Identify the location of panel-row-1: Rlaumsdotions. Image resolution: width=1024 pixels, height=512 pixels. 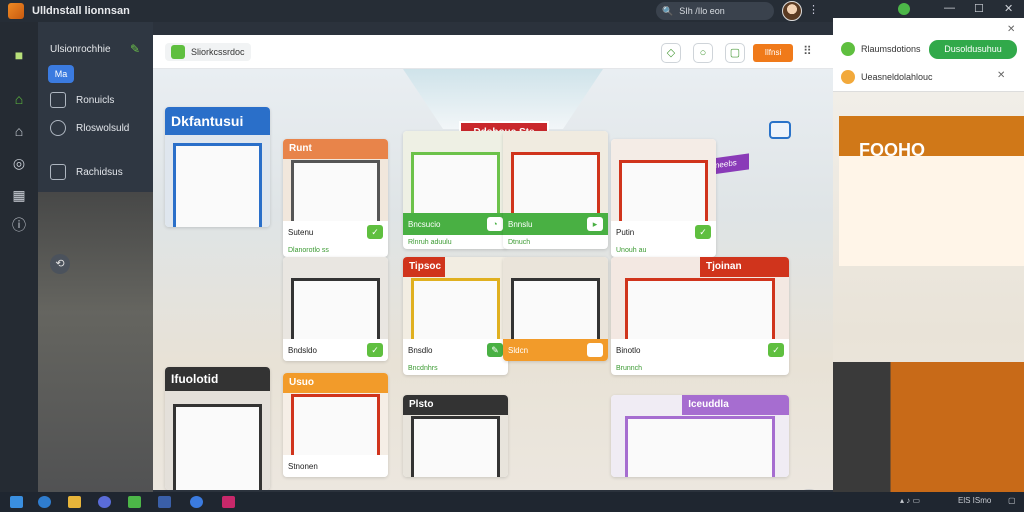
(881, 49).